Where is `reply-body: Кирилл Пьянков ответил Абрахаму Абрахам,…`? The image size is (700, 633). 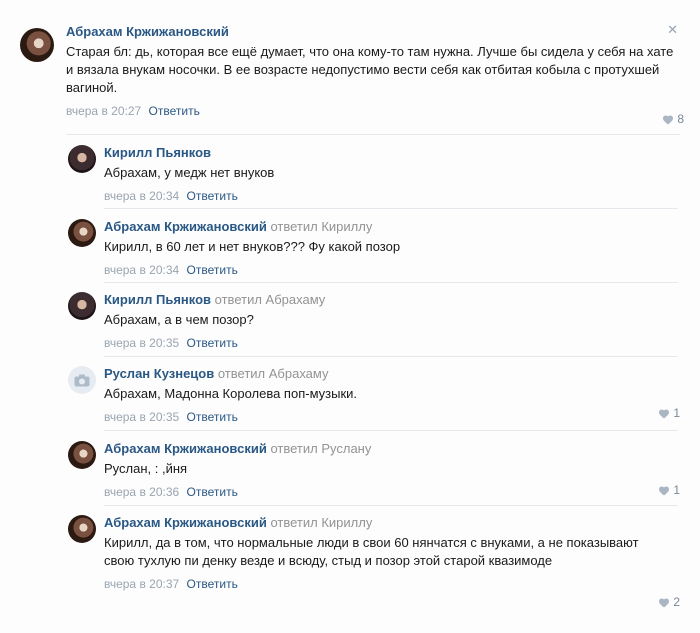
reply-body: Кирилл Пьянков ответил Абрахаму Абрахам,… is located at coordinates (392, 321).